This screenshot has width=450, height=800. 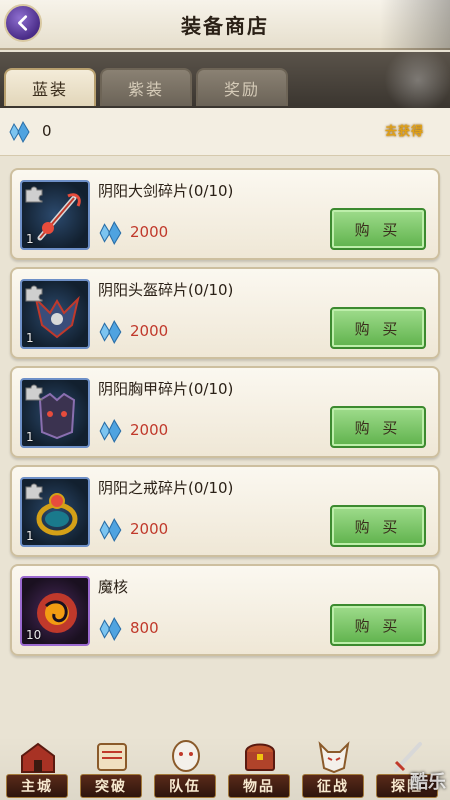 What do you see at coordinates (333, 786) in the screenshot?
I see `nav-label: 征战` at bounding box center [333, 786].